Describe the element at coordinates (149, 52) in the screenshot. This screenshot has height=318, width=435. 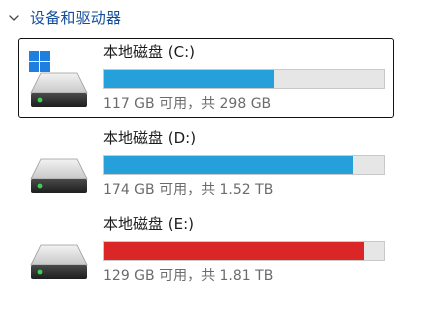
I see `drive-name: 本地磁盘 (C:)` at that location.